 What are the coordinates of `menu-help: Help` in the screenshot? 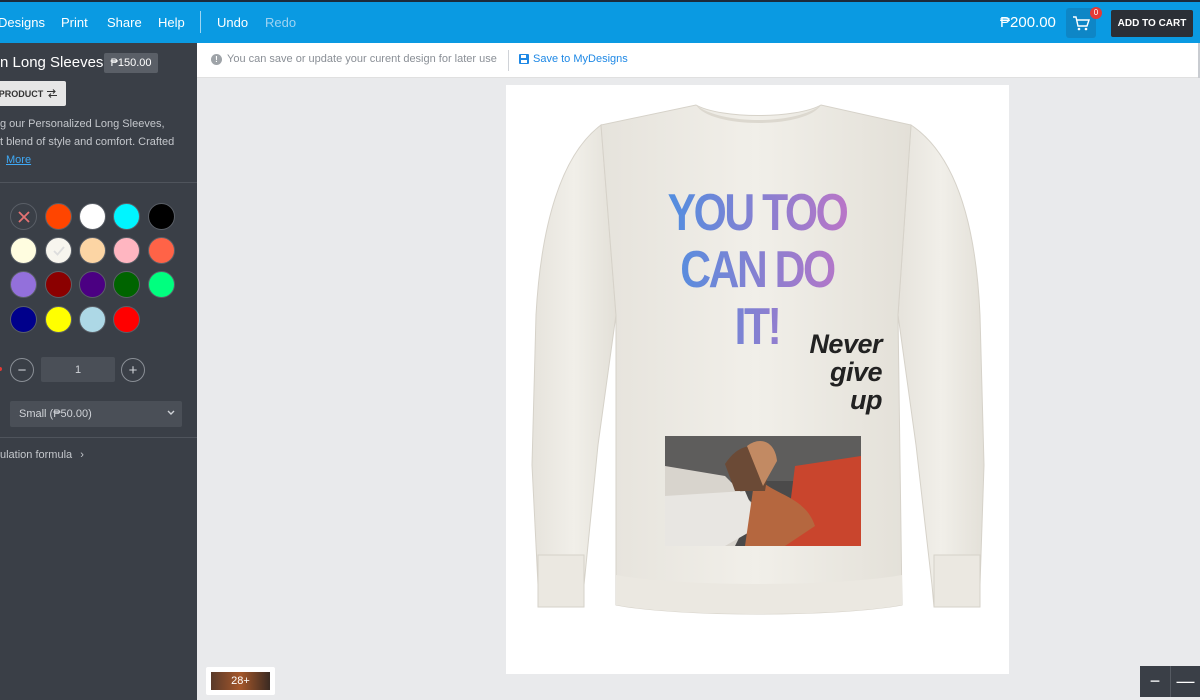 It's located at (171, 22).